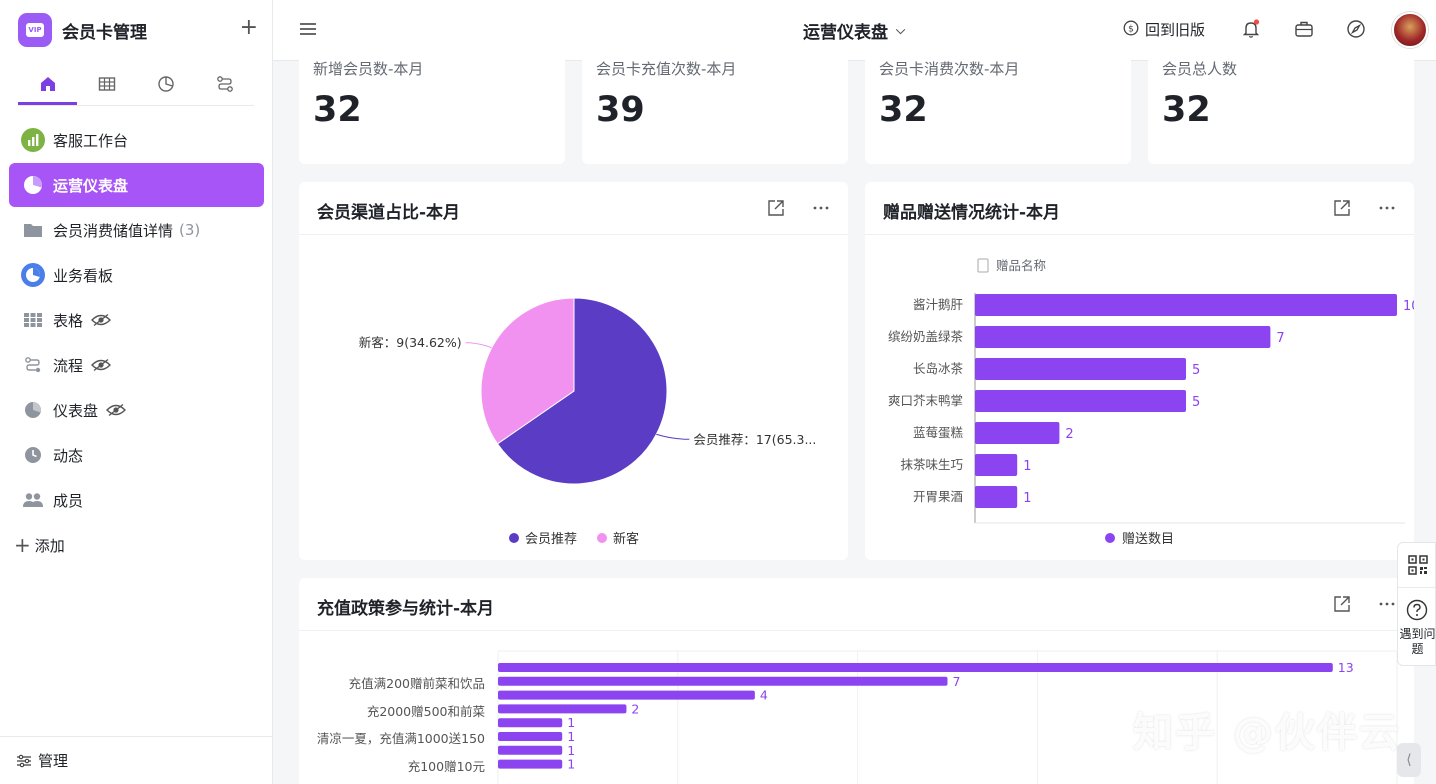  What do you see at coordinates (389, 213) in the screenshot?
I see `panel-title: 会员渠道占比-本月` at bounding box center [389, 213].